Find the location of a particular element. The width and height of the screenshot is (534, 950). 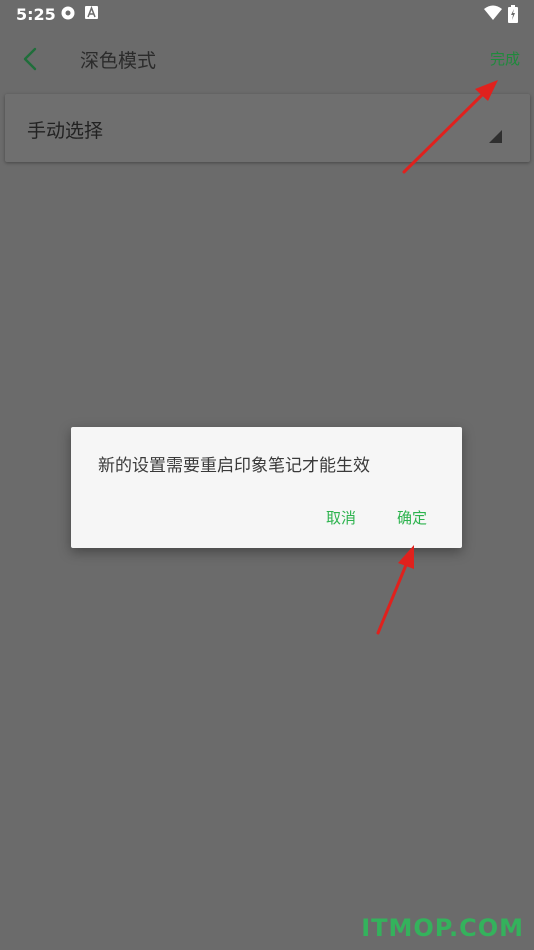

mode-select-value: 手动选择 is located at coordinates (65, 131).